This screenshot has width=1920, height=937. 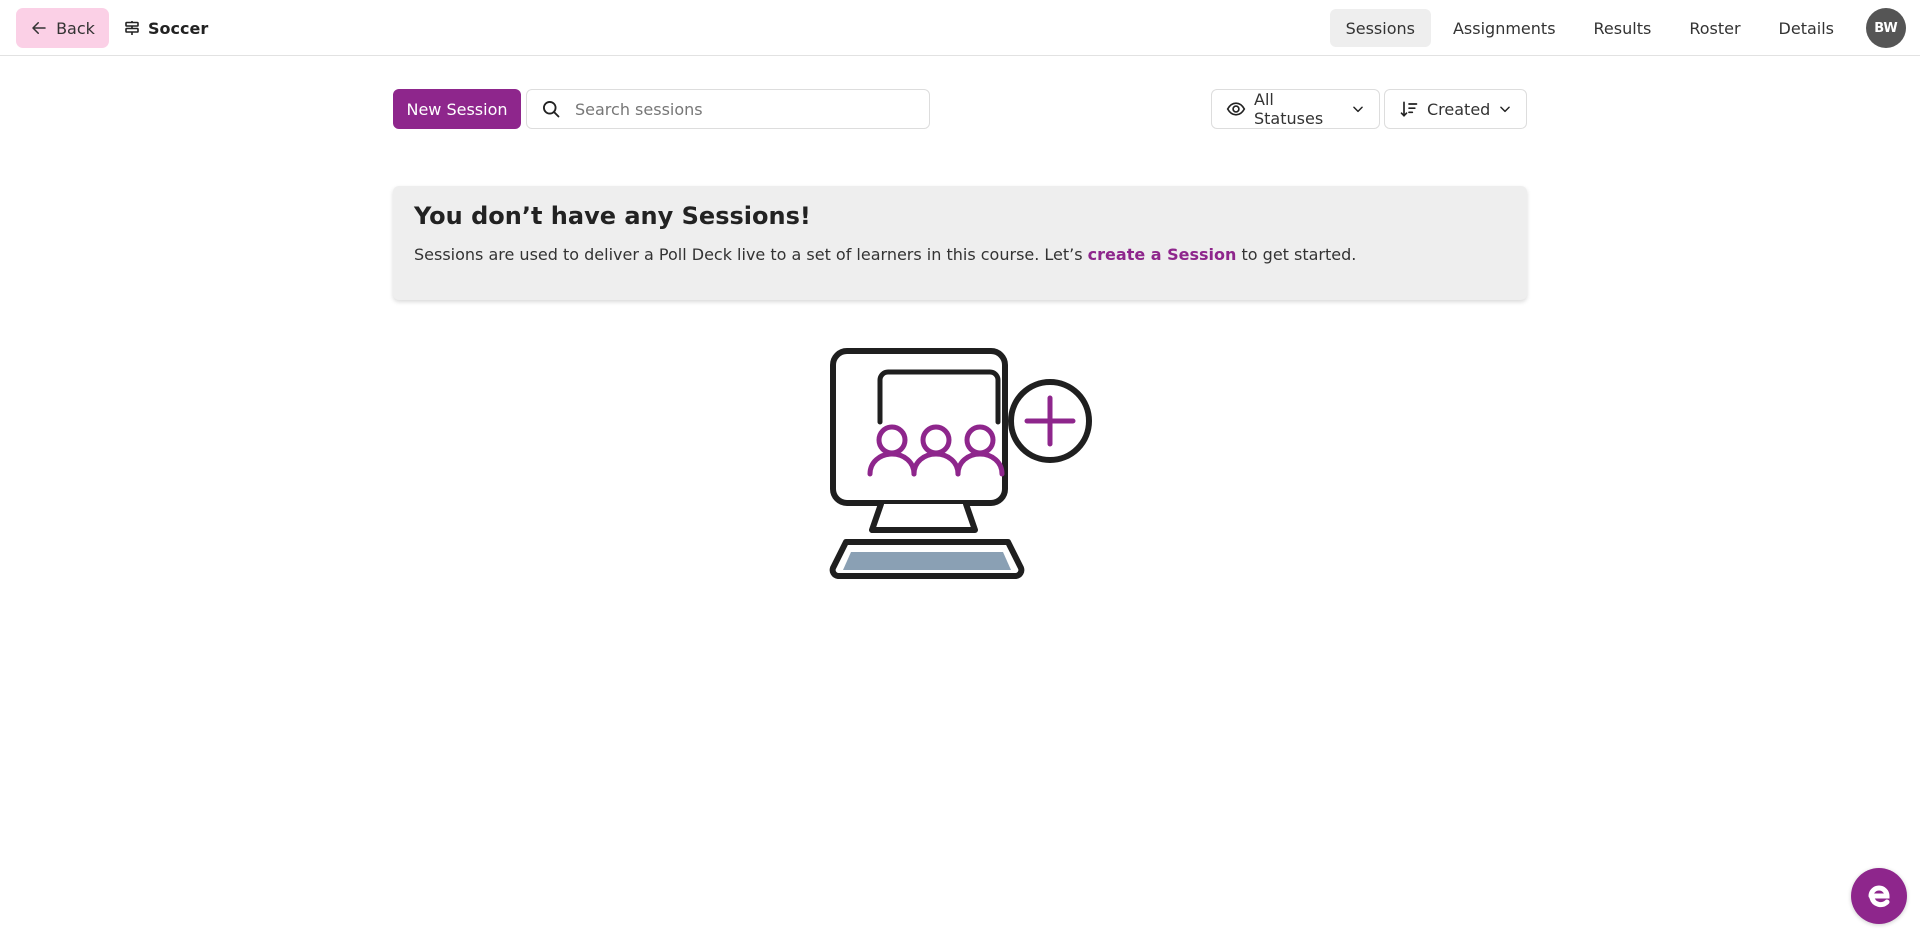 I want to click on search-box, so click(x=728, y=109).